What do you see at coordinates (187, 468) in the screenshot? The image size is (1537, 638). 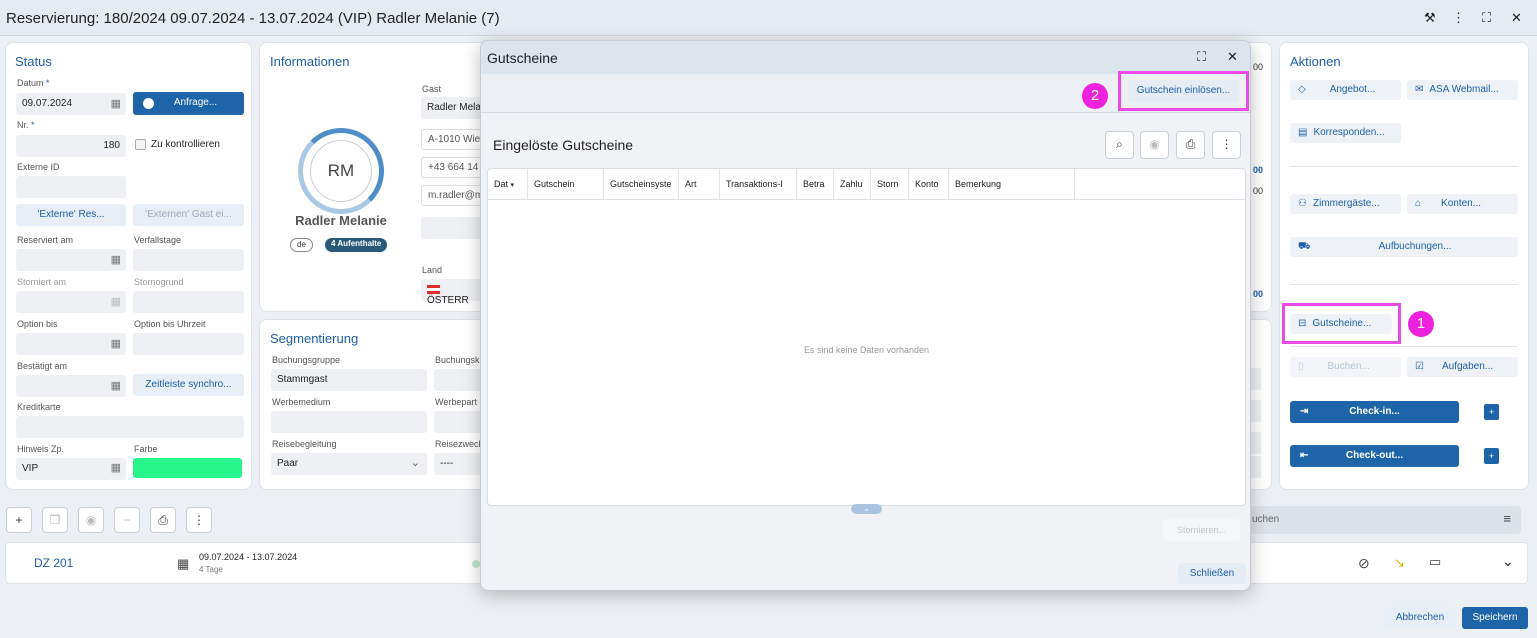 I see `farbe-swatch` at bounding box center [187, 468].